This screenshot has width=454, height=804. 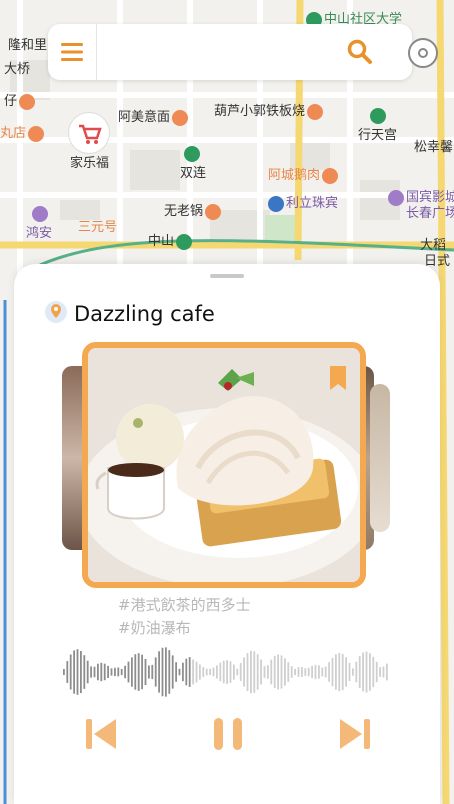 I want to click on poi-label: 阿美意面, so click(x=154, y=116).